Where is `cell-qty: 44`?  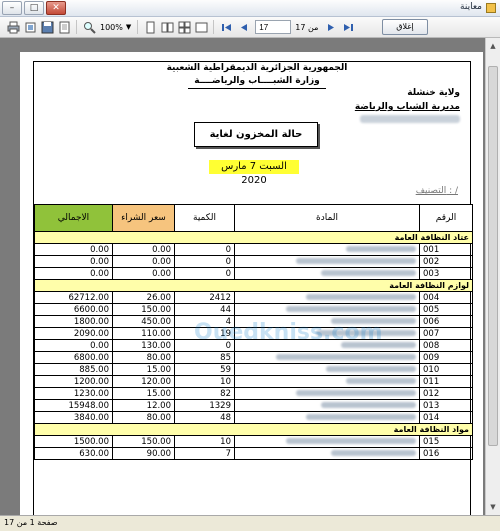
cell-qty: 44 is located at coordinates (204, 309).